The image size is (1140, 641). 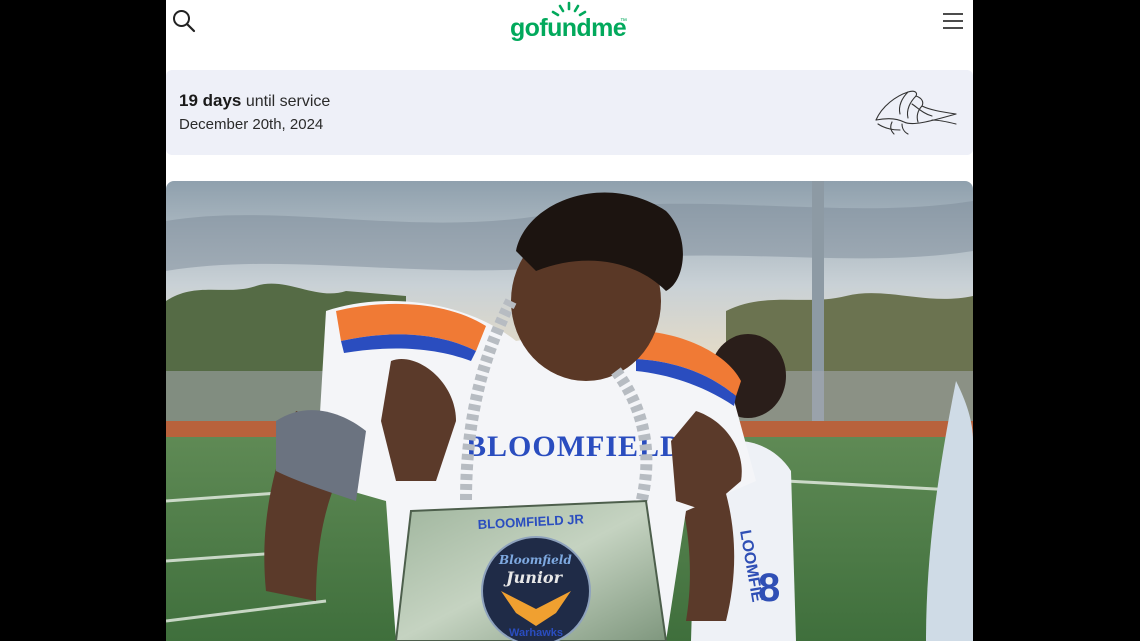 I want to click on top-header: gofundme ™, so click(x=569, y=22).